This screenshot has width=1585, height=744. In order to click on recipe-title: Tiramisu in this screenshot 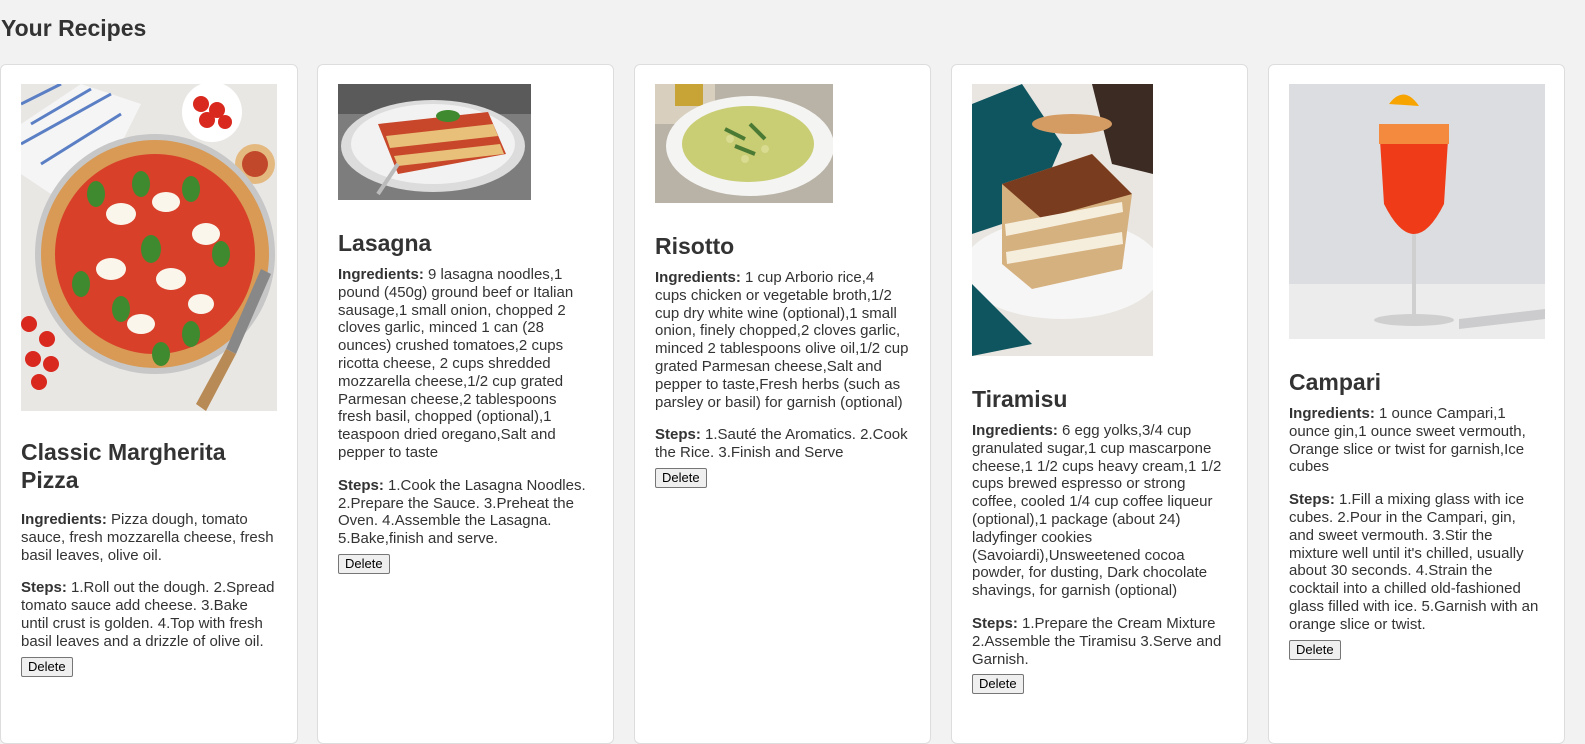, I will do `click(1020, 399)`.